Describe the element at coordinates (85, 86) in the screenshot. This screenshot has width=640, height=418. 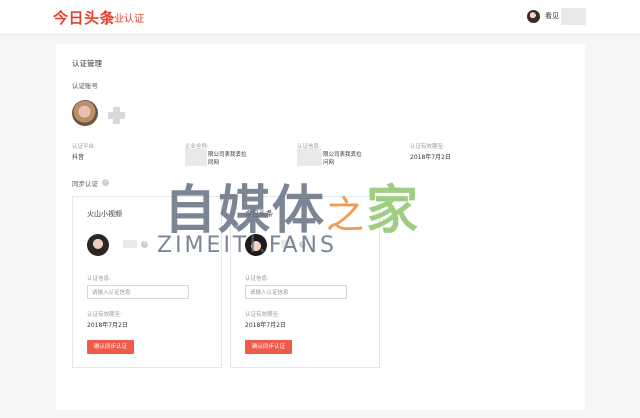
I see `account-section-title: 认证账号` at that location.